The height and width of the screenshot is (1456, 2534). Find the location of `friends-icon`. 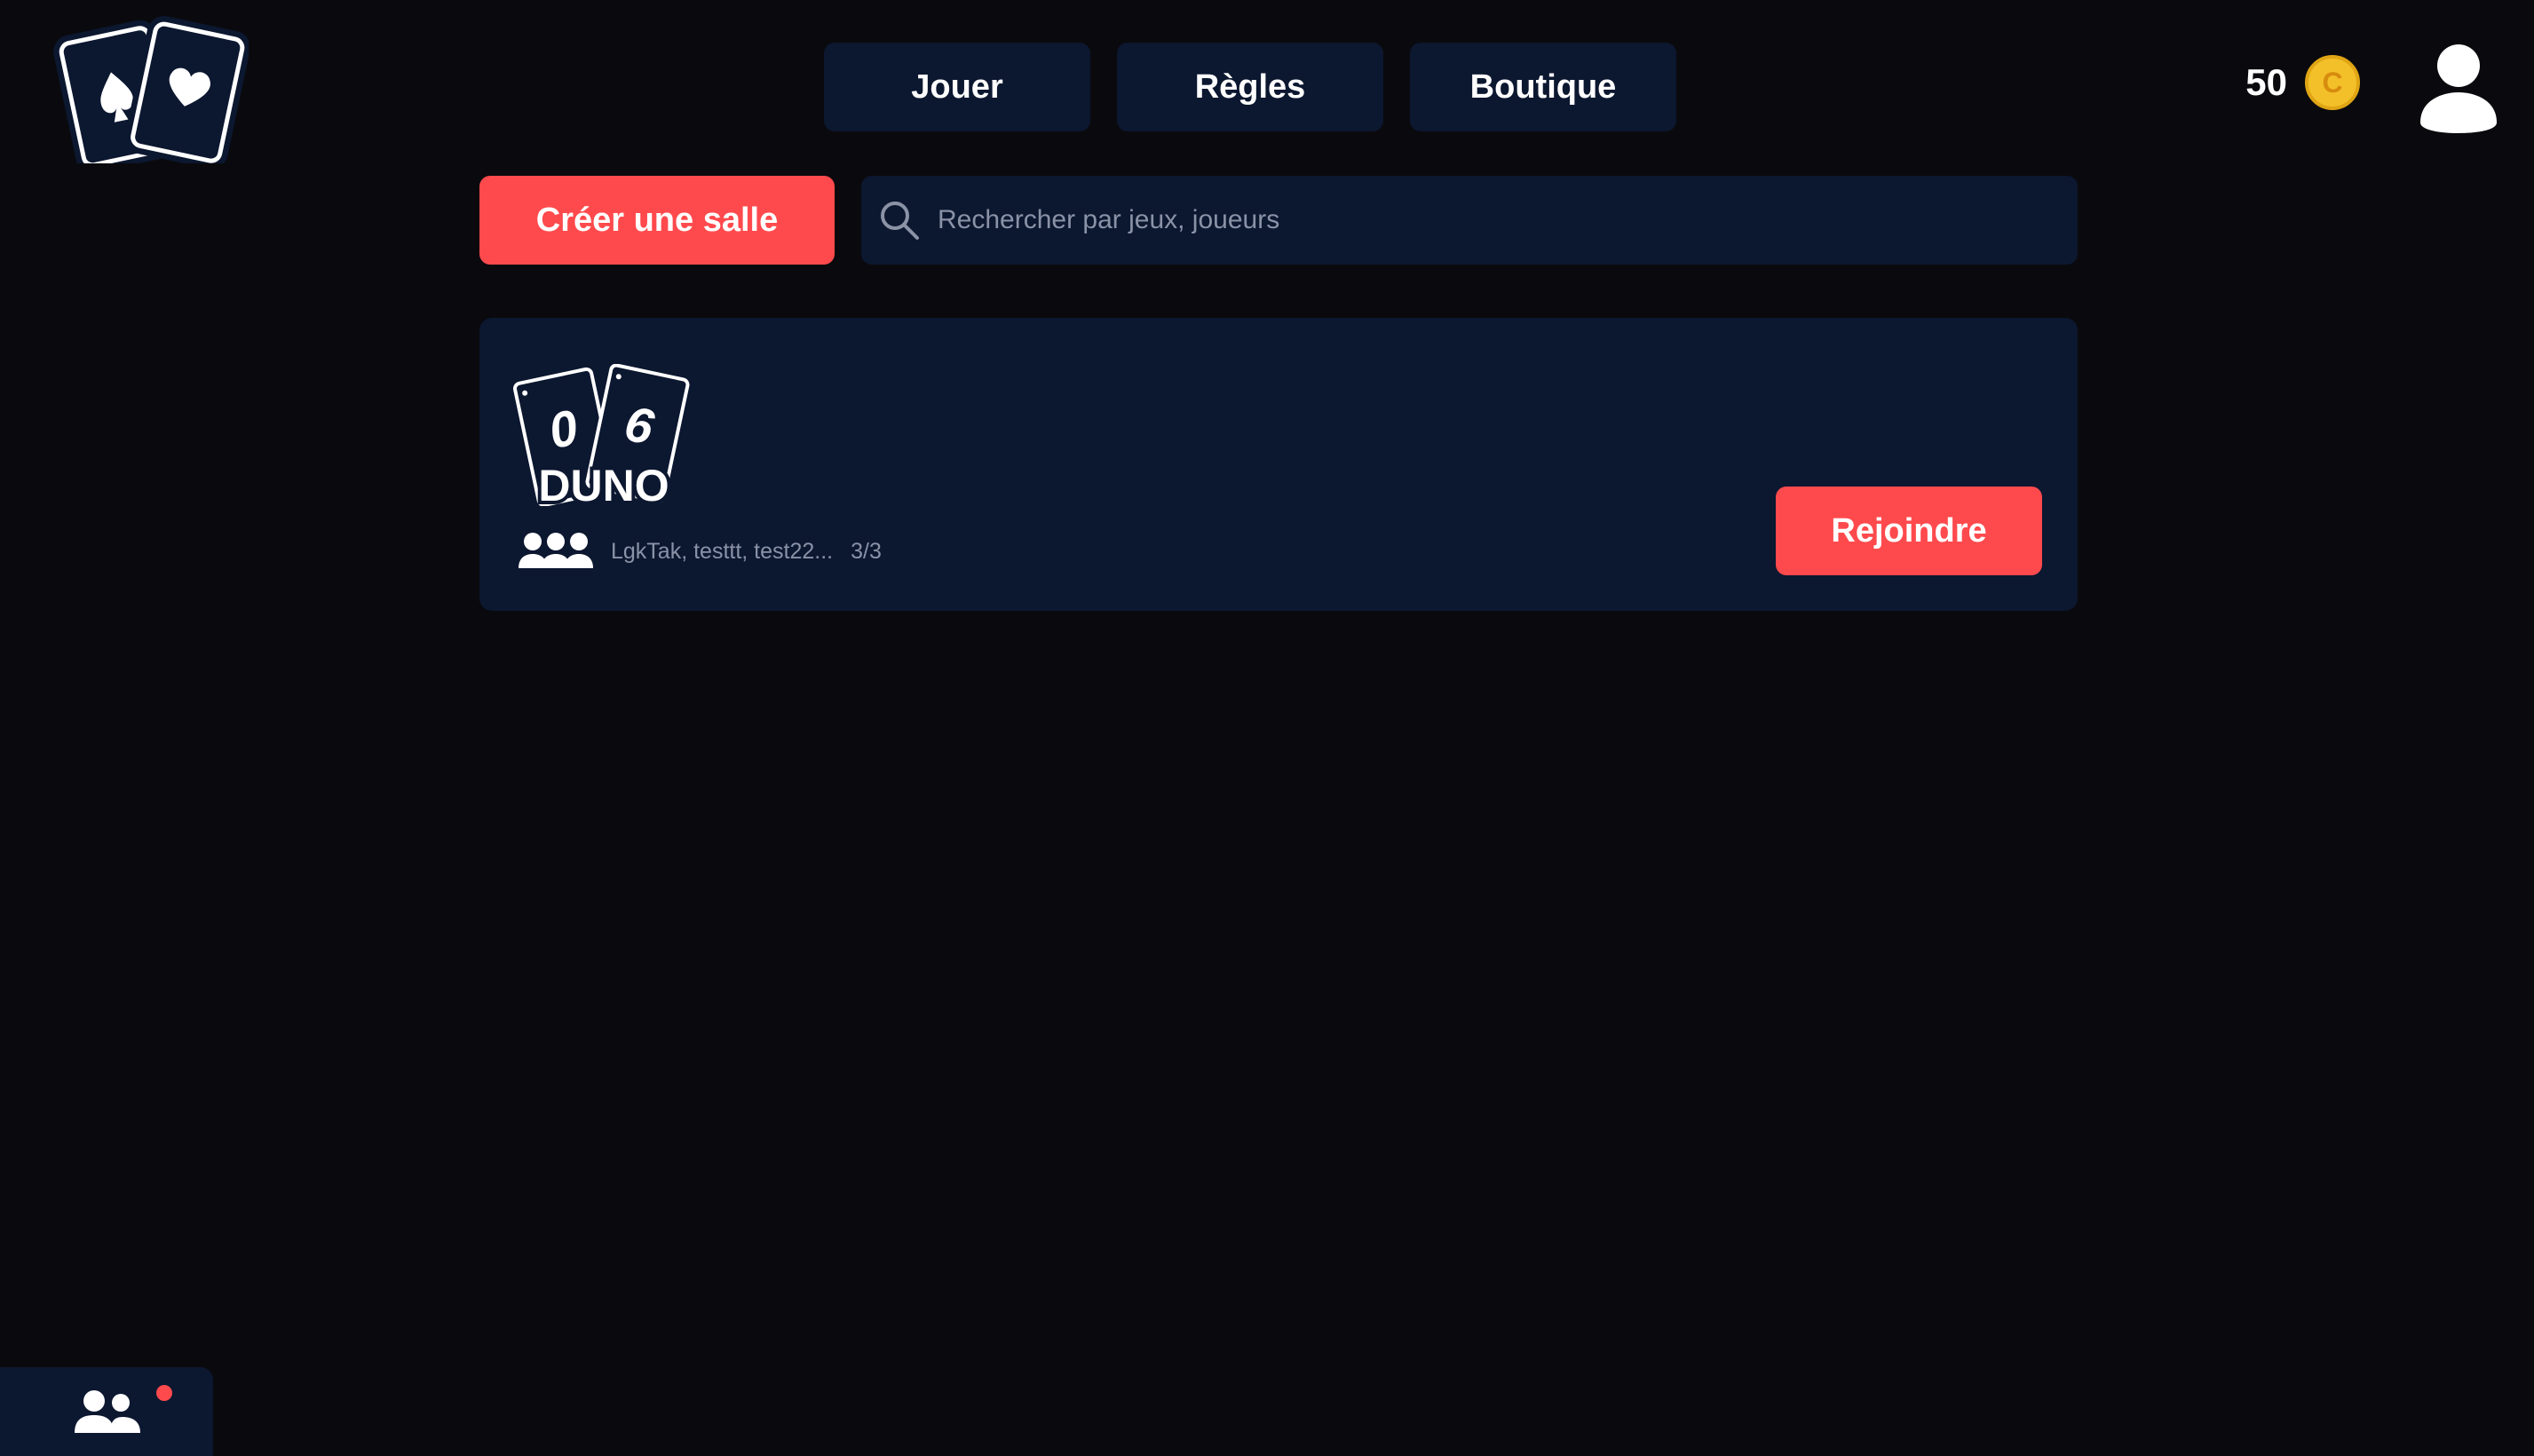

friends-icon is located at coordinates (108, 1411).